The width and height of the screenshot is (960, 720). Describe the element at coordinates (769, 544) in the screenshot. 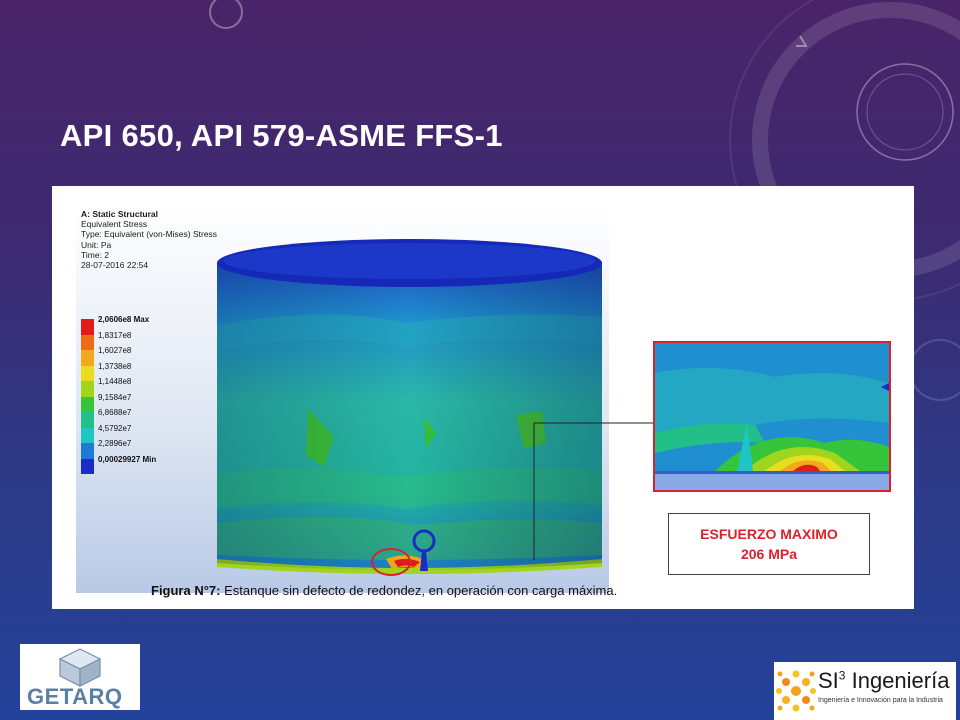

I see `max-stress-callout: ESFUERZO MAXIMO 206 MPa` at that location.